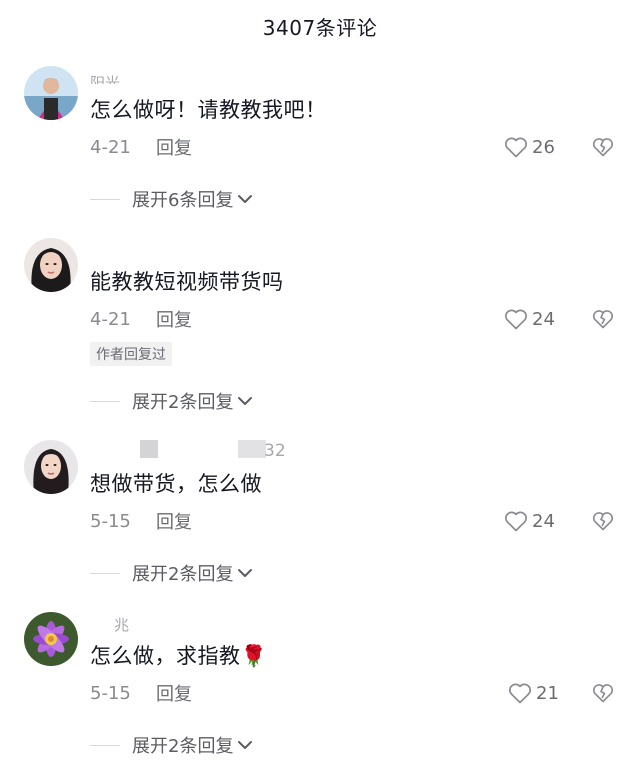  What do you see at coordinates (320, 27) in the screenshot?
I see `comments-count-title: 3407条评论` at bounding box center [320, 27].